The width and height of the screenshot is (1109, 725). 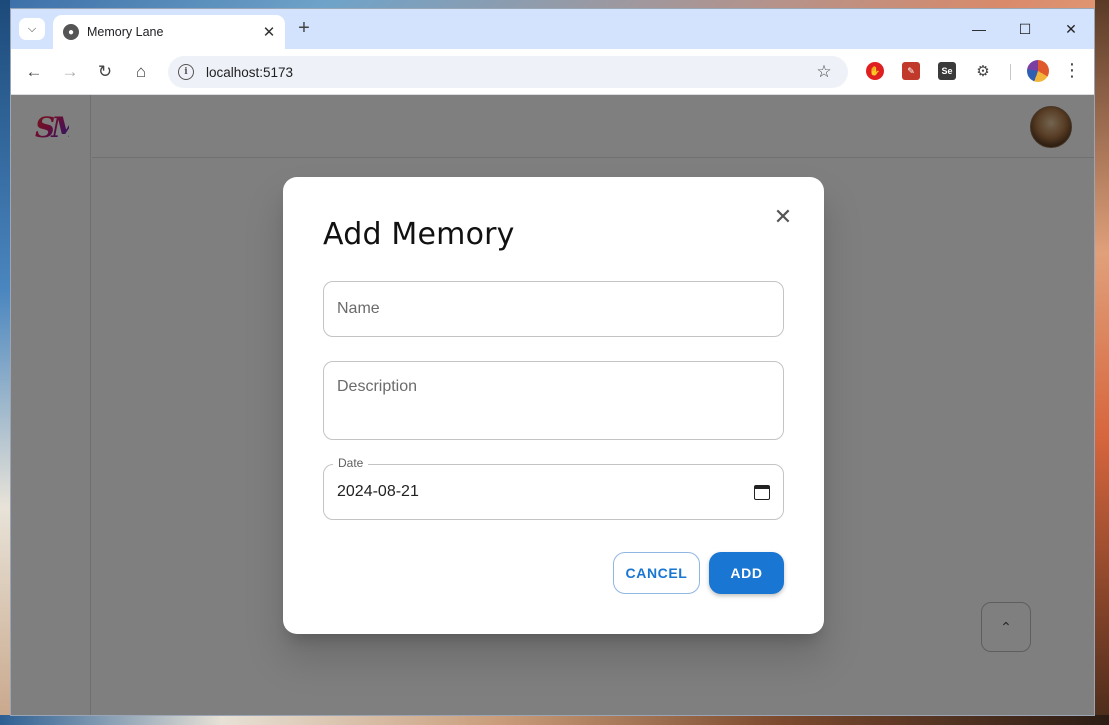 I want to click on forward-arrow-icon: →, so click(x=70, y=72).